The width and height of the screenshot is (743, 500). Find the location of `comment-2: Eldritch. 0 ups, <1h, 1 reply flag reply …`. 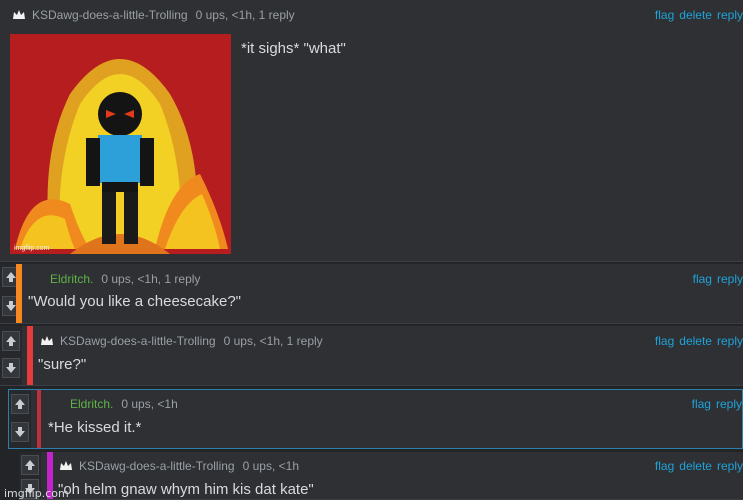

comment-2: Eldritch. 0 ups, <1h, 1 reply flag reply … is located at coordinates (371, 294).